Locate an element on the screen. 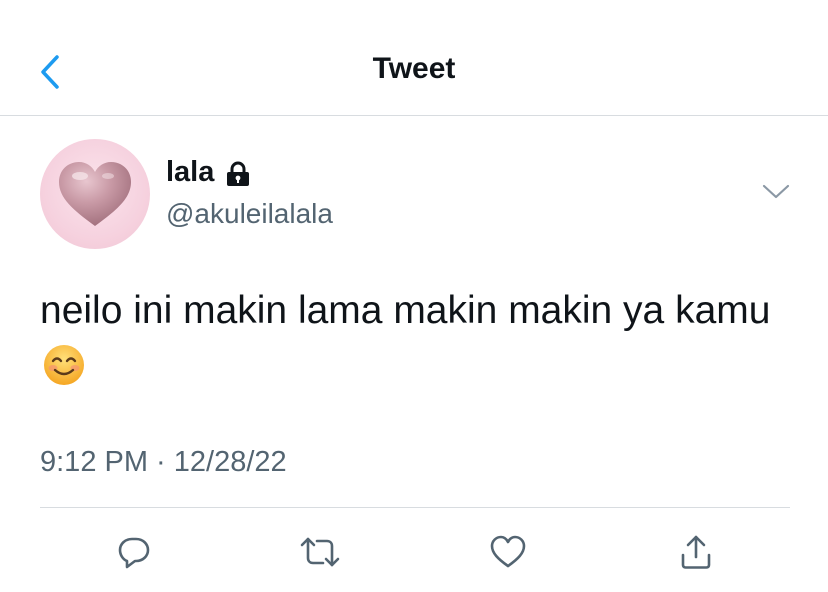 This screenshot has width=828, height=592. more-options-button is located at coordinates (776, 192).